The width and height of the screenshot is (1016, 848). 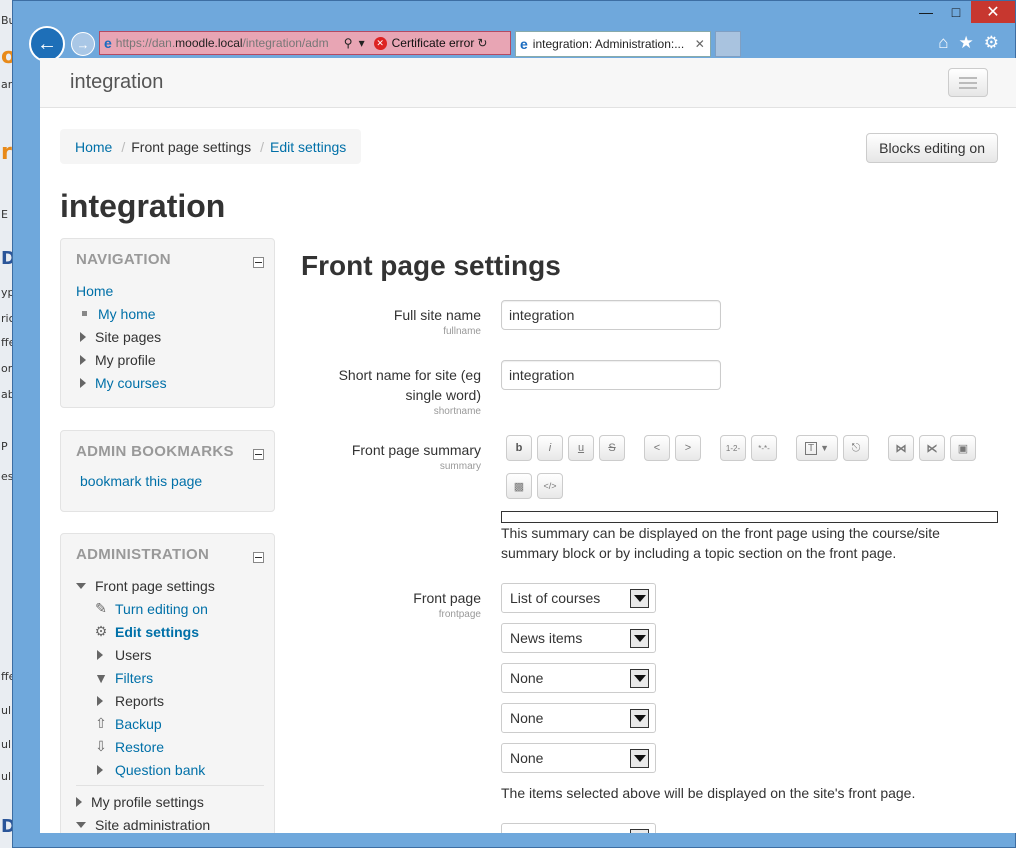 I want to click on shortname-input: integration, so click(x=611, y=375).